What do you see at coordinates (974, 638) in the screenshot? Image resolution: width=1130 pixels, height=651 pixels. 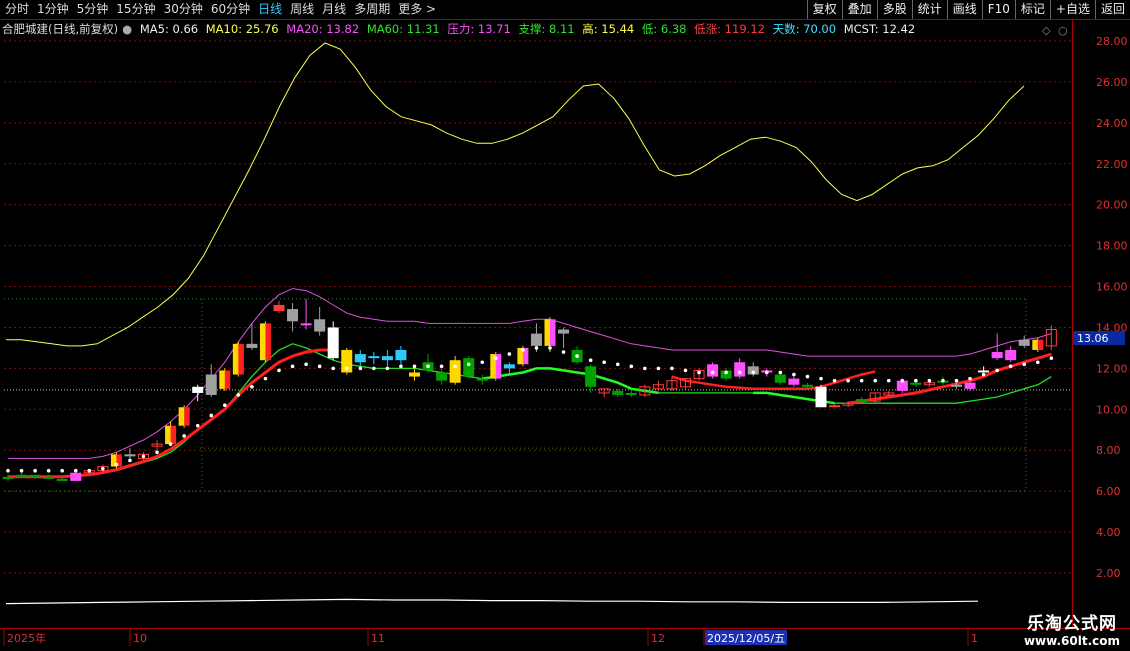 I see `date-label-jan: 1` at bounding box center [974, 638].